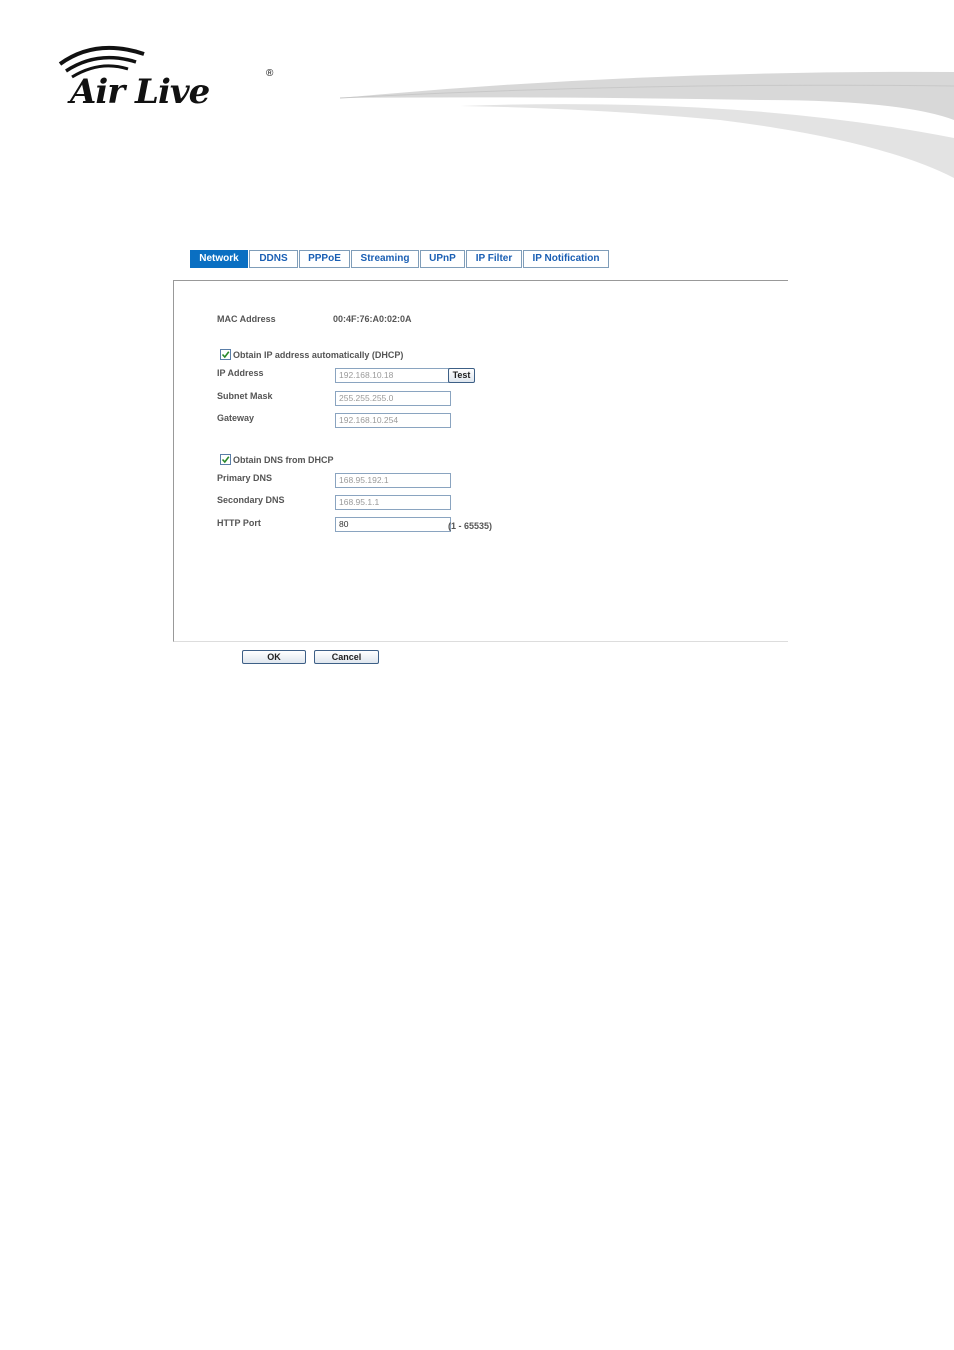 The width and height of the screenshot is (954, 1350). What do you see at coordinates (346, 657) in the screenshot?
I see `cancel-button: Cancel` at bounding box center [346, 657].